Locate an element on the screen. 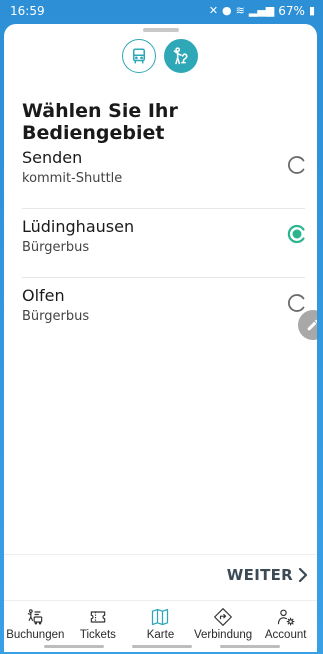  bookings-icon is located at coordinates (35, 617).